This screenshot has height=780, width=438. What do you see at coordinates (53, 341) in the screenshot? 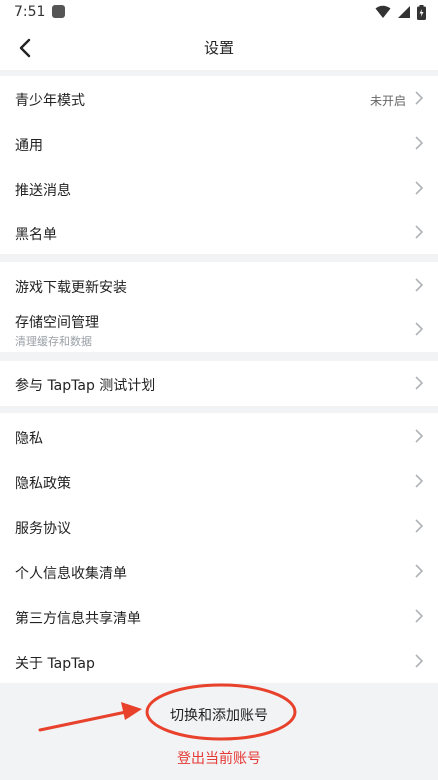
I see `settings-item-subtitle: 清理缓存和数据` at bounding box center [53, 341].